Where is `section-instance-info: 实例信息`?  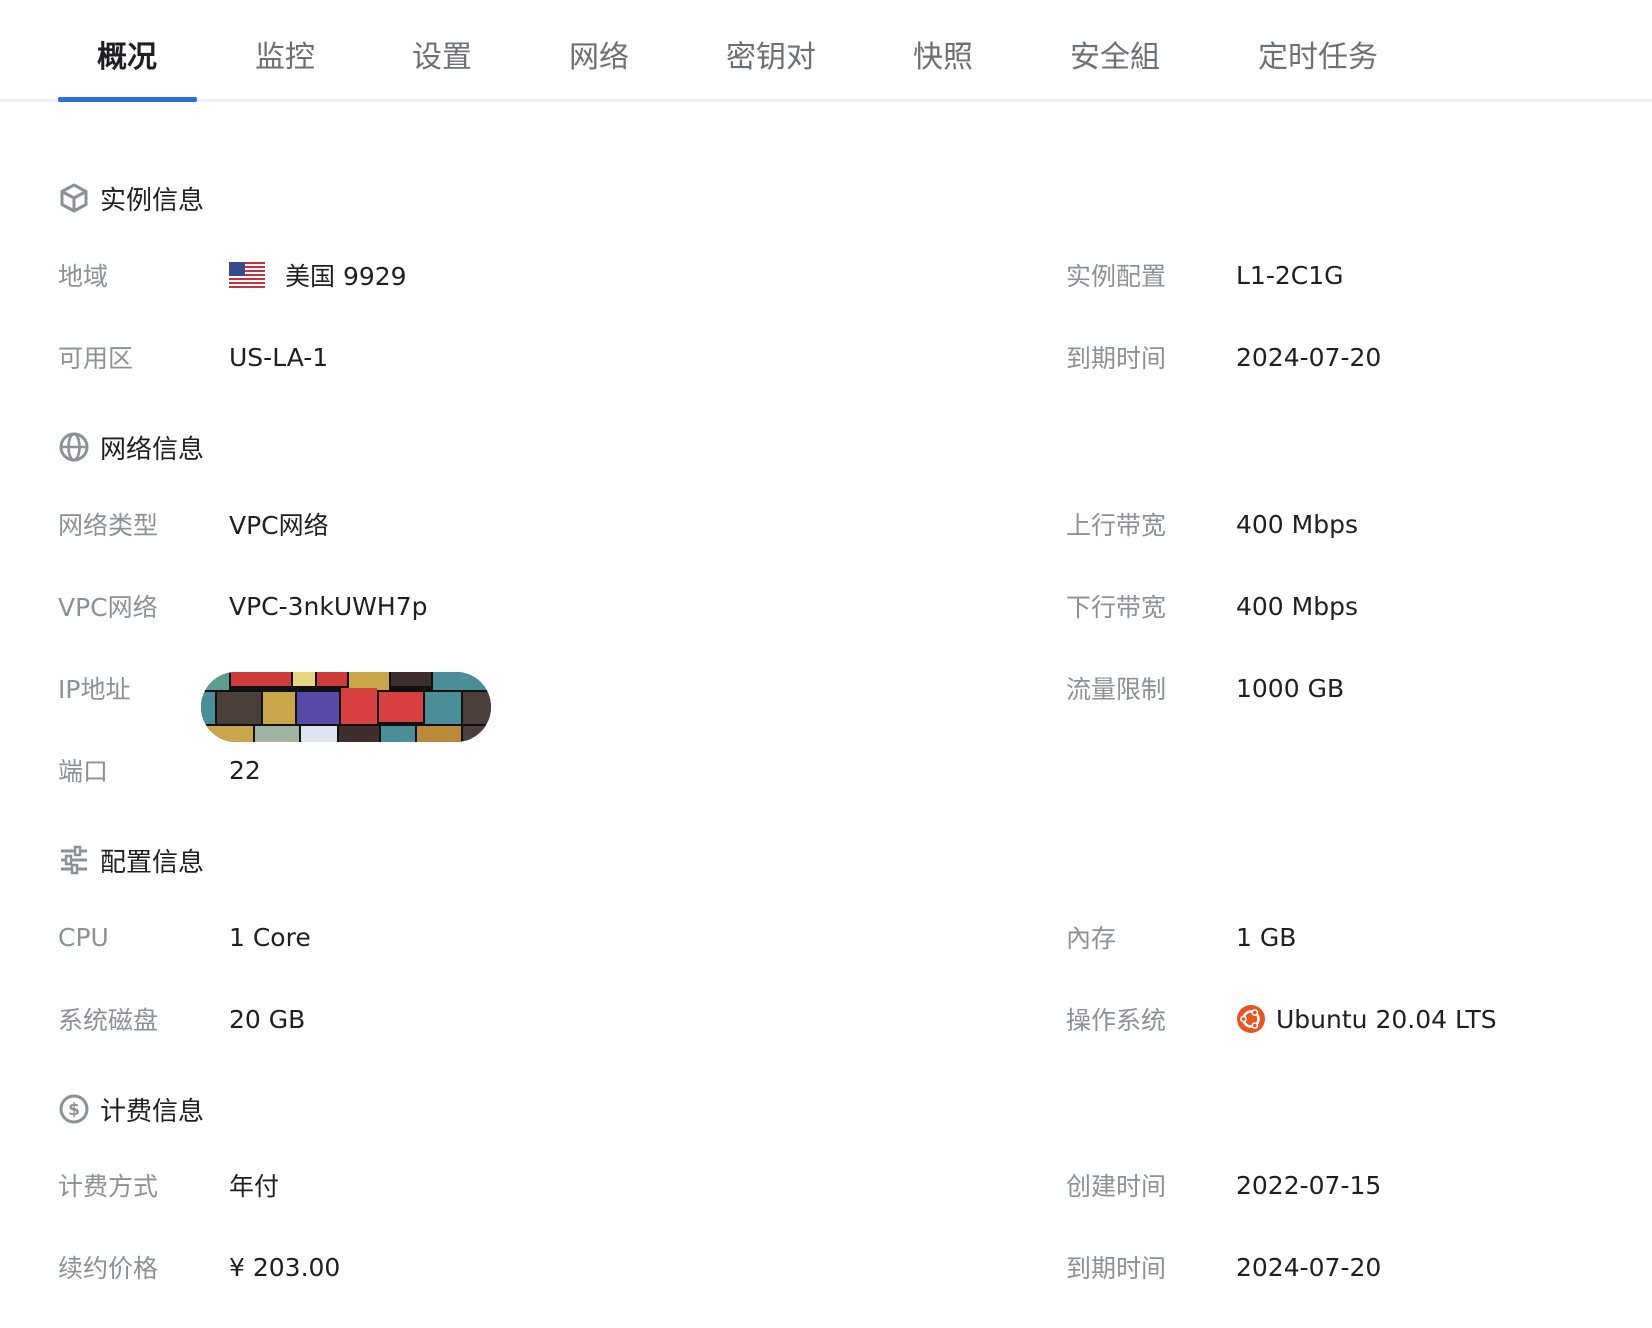 section-instance-info: 实例信息 is located at coordinates (131, 198).